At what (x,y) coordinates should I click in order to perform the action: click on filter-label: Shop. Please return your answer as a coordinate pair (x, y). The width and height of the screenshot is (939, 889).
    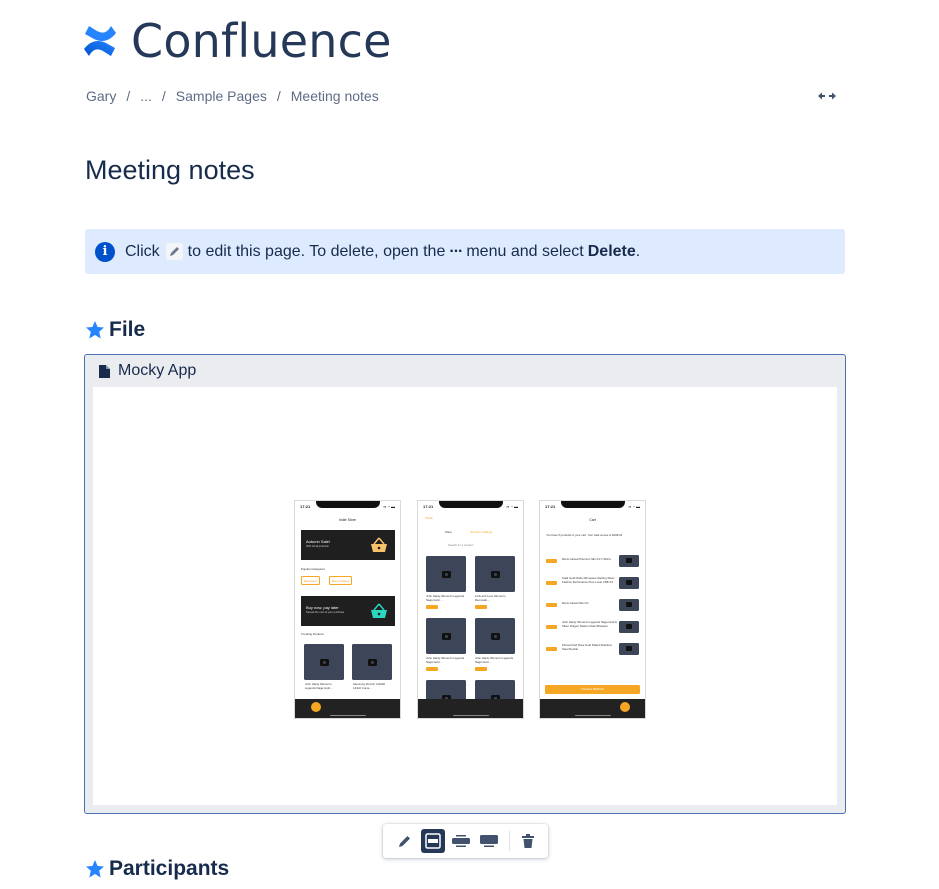
    Looking at the image, I should click on (448, 532).